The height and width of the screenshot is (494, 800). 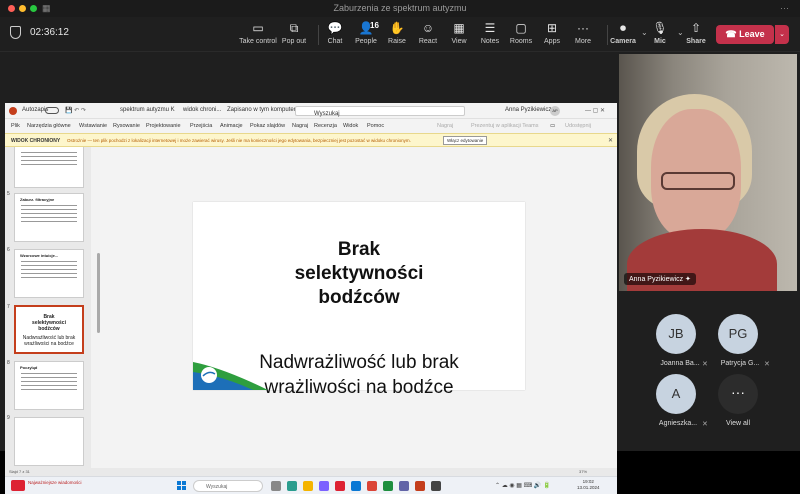 What do you see at coordinates (552, 126) in the screenshot?
I see `comments-icon: ▭` at bounding box center [552, 126].